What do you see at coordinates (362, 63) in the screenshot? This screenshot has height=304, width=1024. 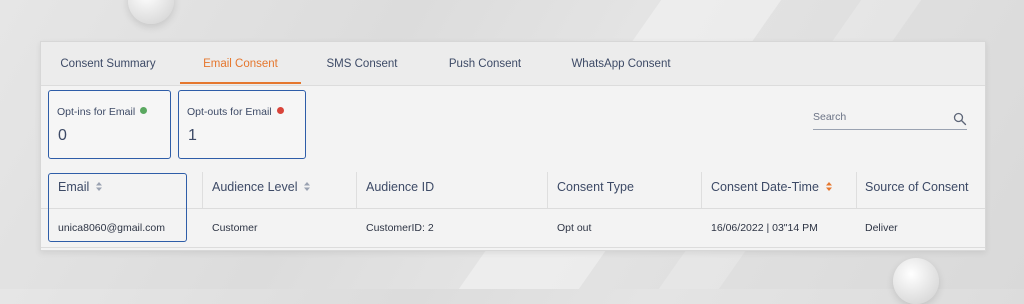 I see `tab-sms-consent: SMS Consent` at bounding box center [362, 63].